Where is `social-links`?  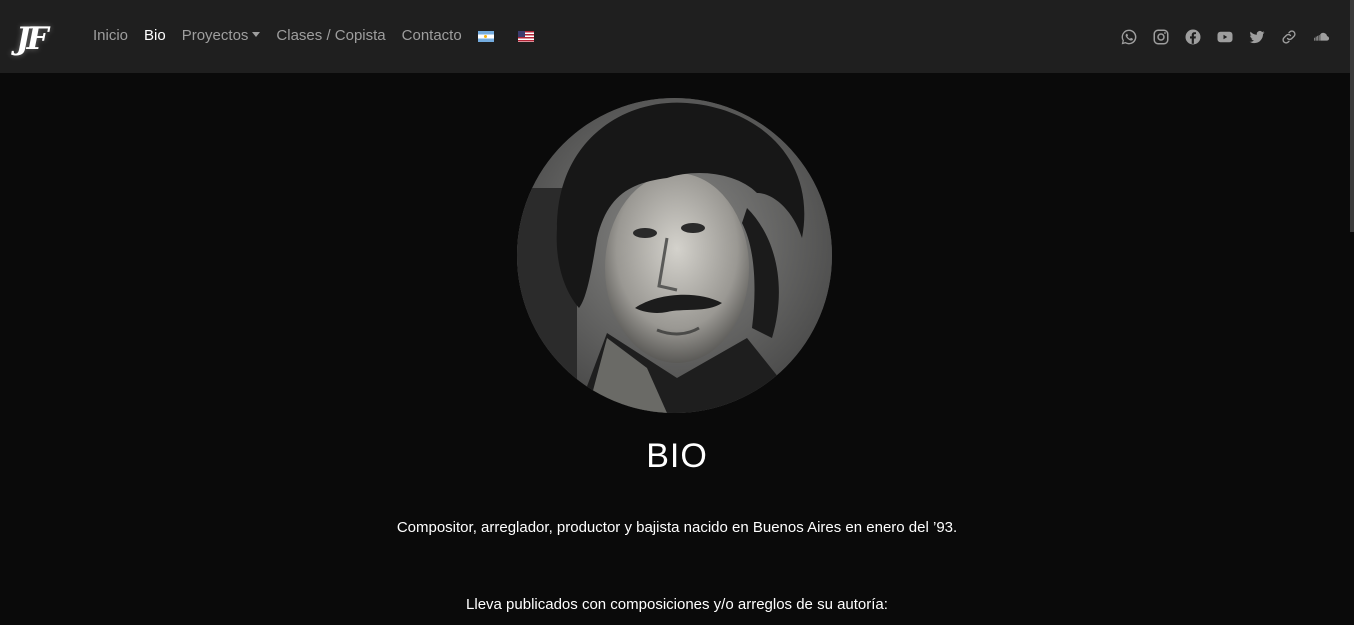 social-links is located at coordinates (1218, 37).